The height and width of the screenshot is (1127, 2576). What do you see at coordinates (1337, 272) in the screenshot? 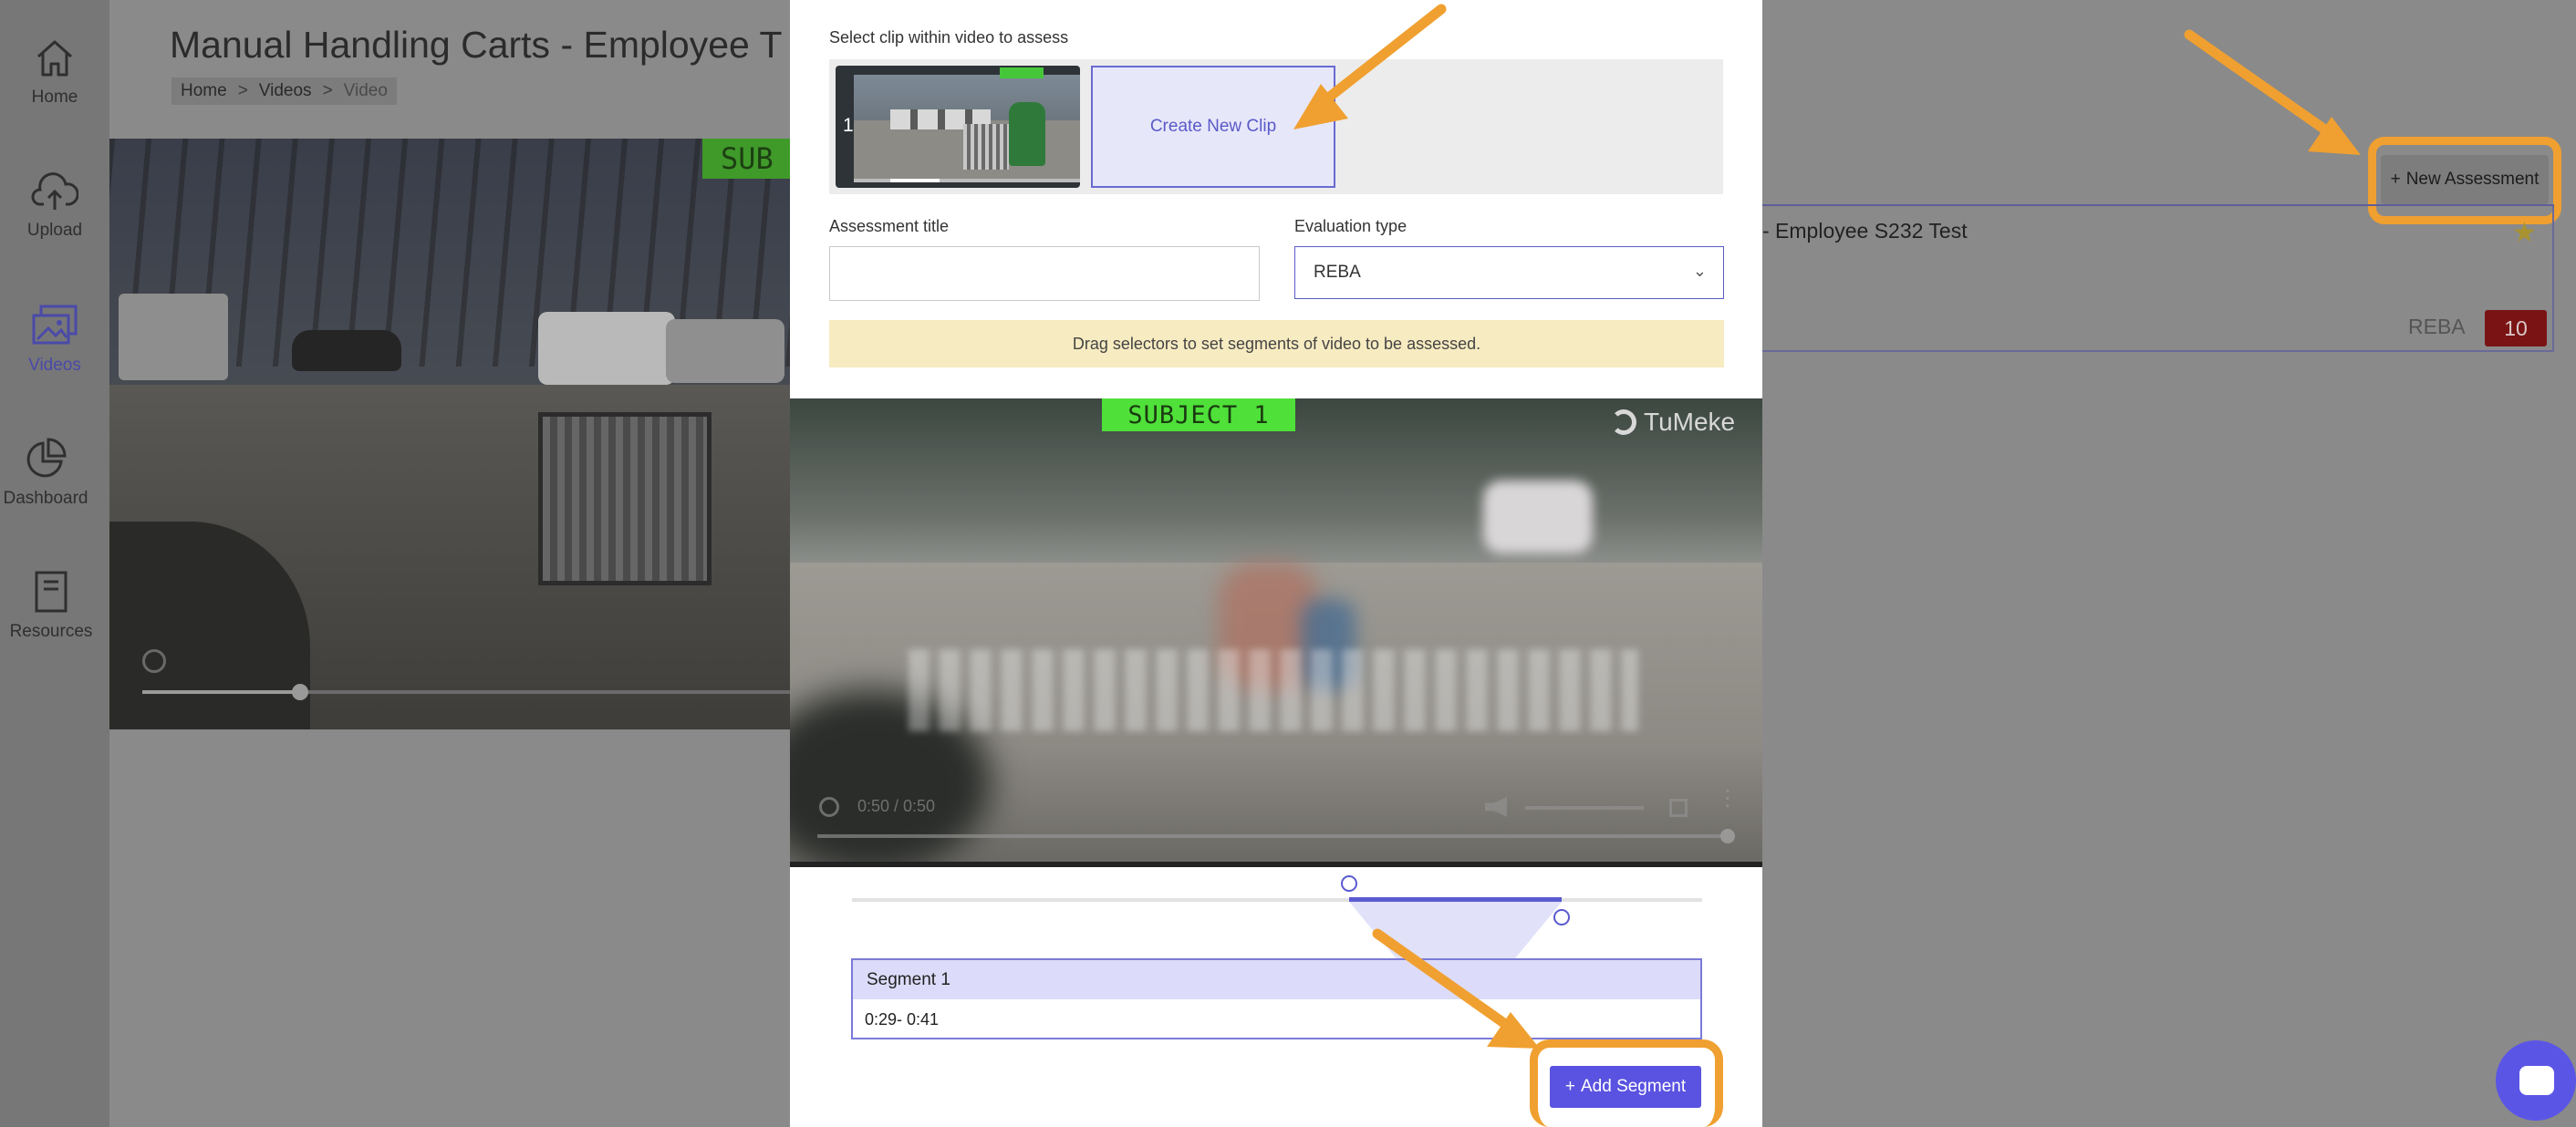
I see `evaluation-type-value: REBA` at bounding box center [1337, 272].